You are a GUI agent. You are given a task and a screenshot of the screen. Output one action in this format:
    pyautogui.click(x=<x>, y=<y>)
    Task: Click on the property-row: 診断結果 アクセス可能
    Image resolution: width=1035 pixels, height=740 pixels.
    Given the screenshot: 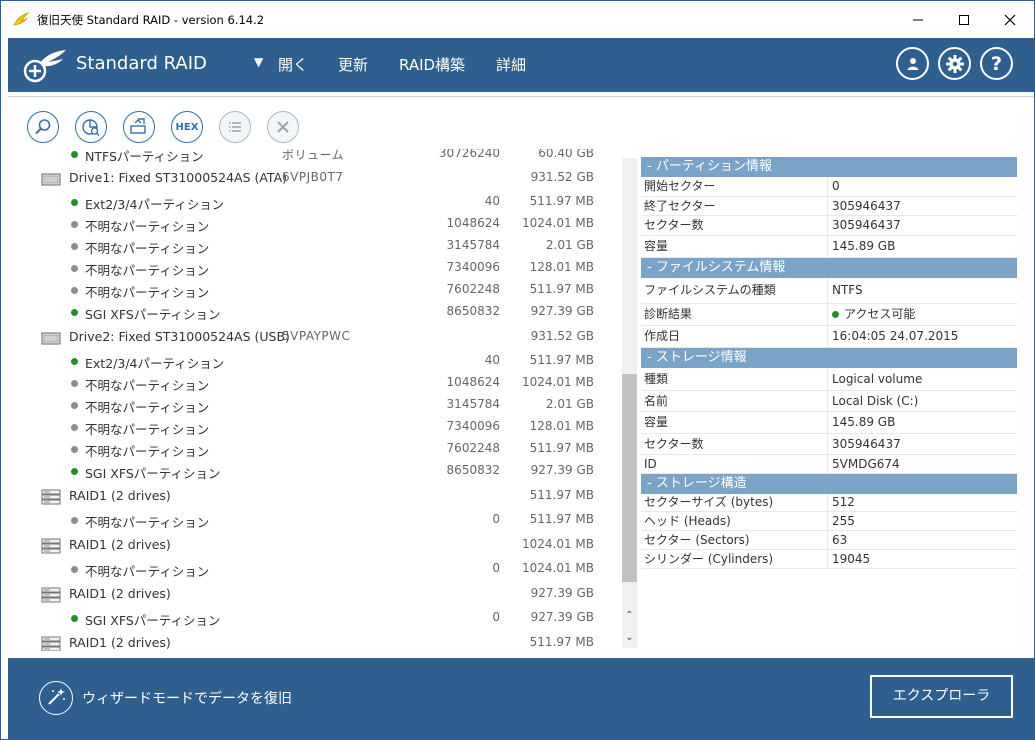 What is the action you would take?
    pyautogui.click(x=829, y=315)
    